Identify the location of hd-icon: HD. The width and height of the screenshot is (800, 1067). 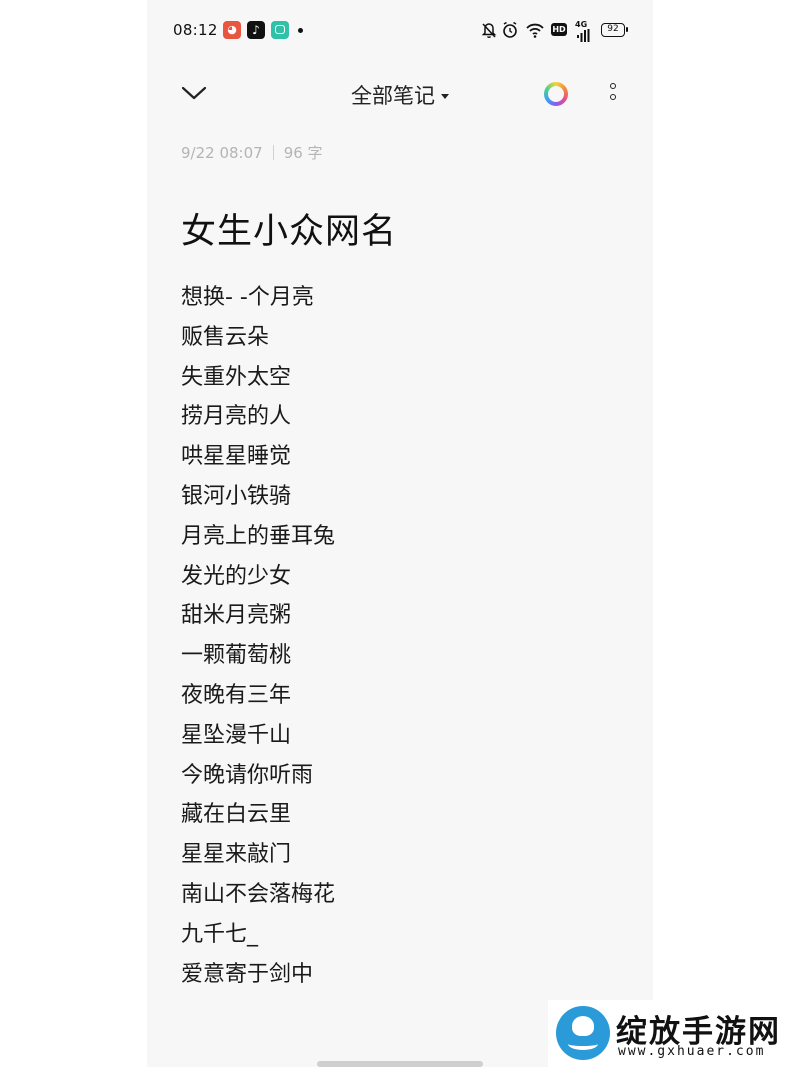
(559, 29).